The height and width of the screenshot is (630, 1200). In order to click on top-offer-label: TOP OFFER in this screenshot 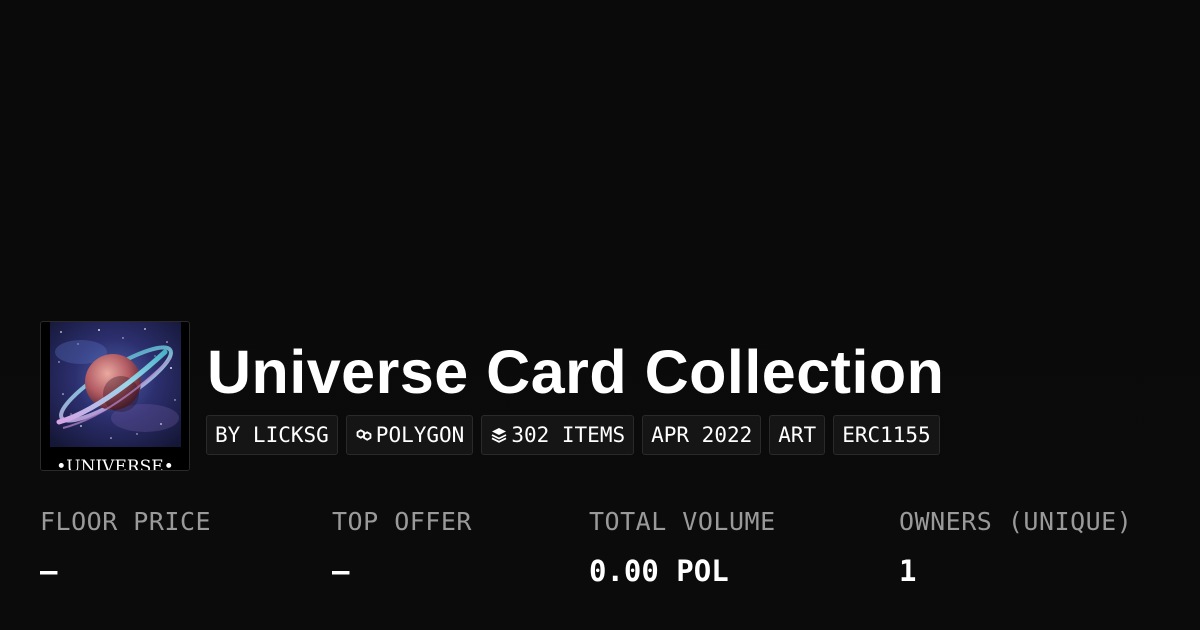, I will do `click(402, 521)`.